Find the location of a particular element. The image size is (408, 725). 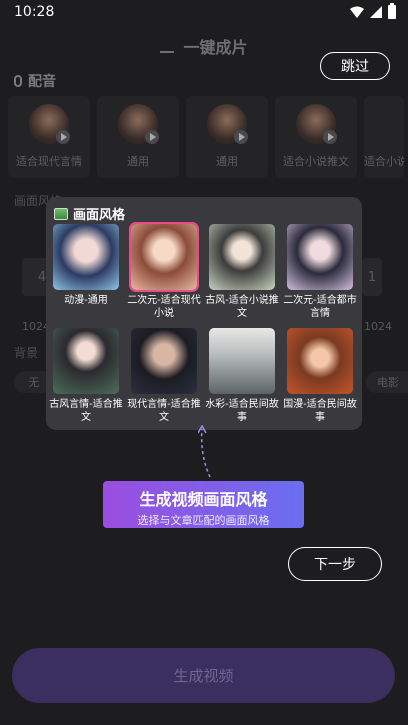

voice-section-title: 配音 is located at coordinates (35, 81).